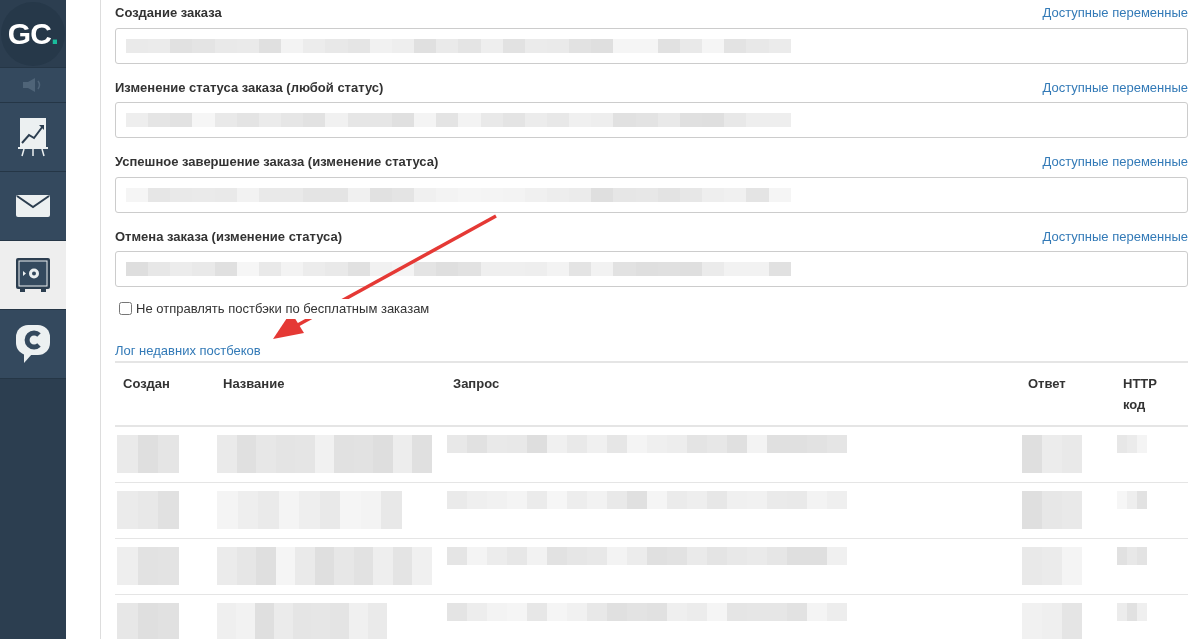 The image size is (1200, 639). Describe the element at coordinates (228, 236) in the screenshot. I see `field-label: Отмена заказа (изменение статуса)` at that location.